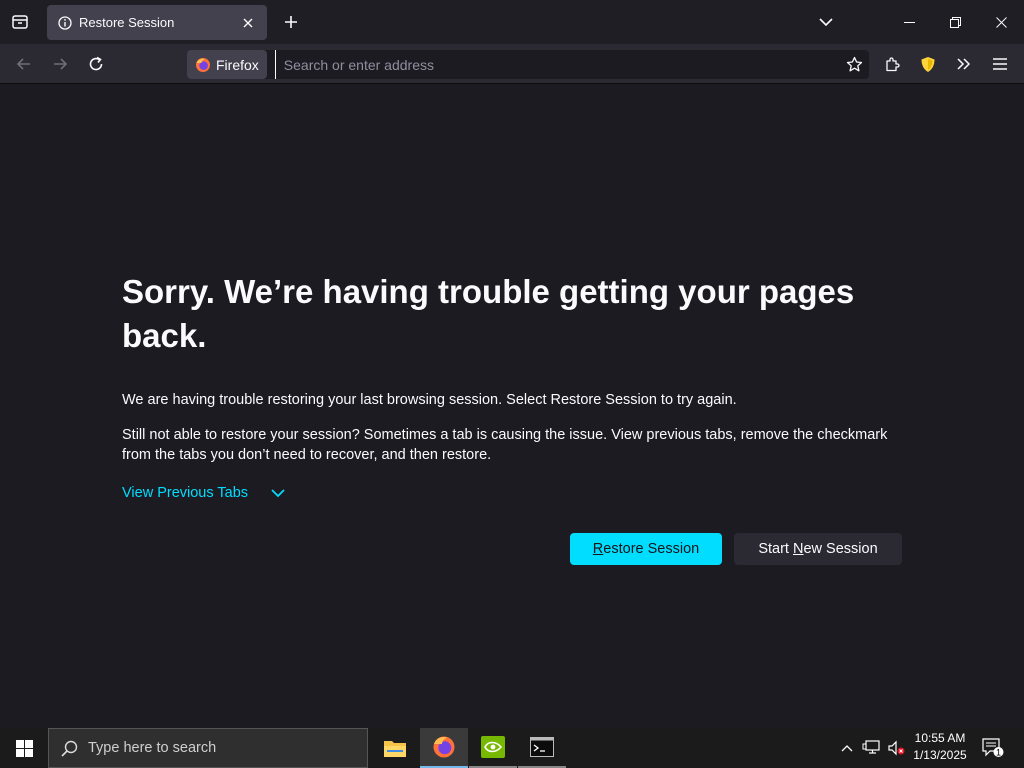  I want to click on close-tab-button, so click(248, 23).